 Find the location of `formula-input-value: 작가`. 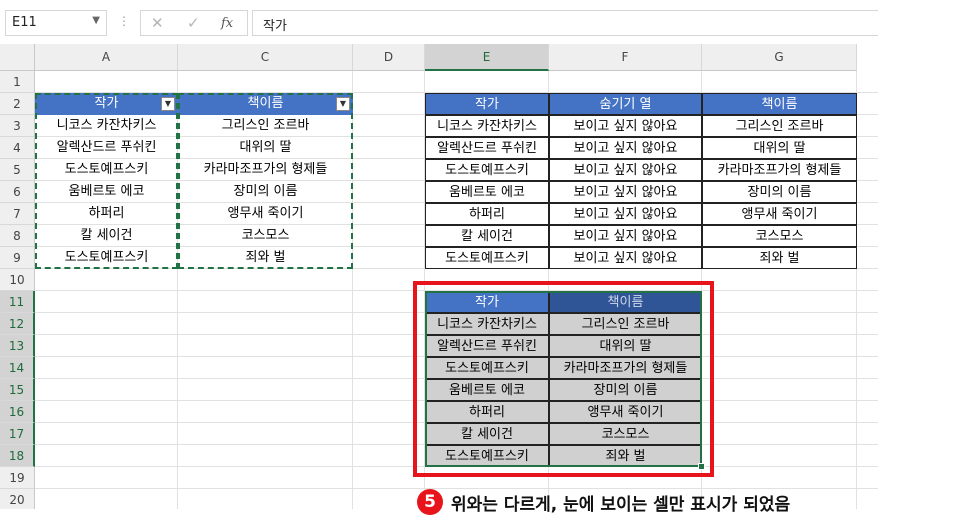

formula-input-value: 작가 is located at coordinates (275, 26).